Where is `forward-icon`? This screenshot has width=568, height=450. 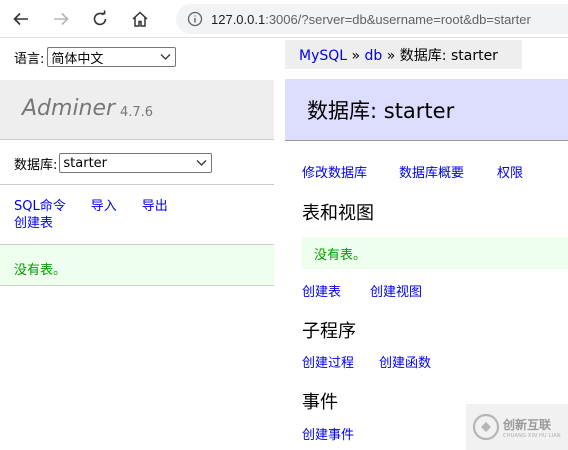 forward-icon is located at coordinates (61, 19).